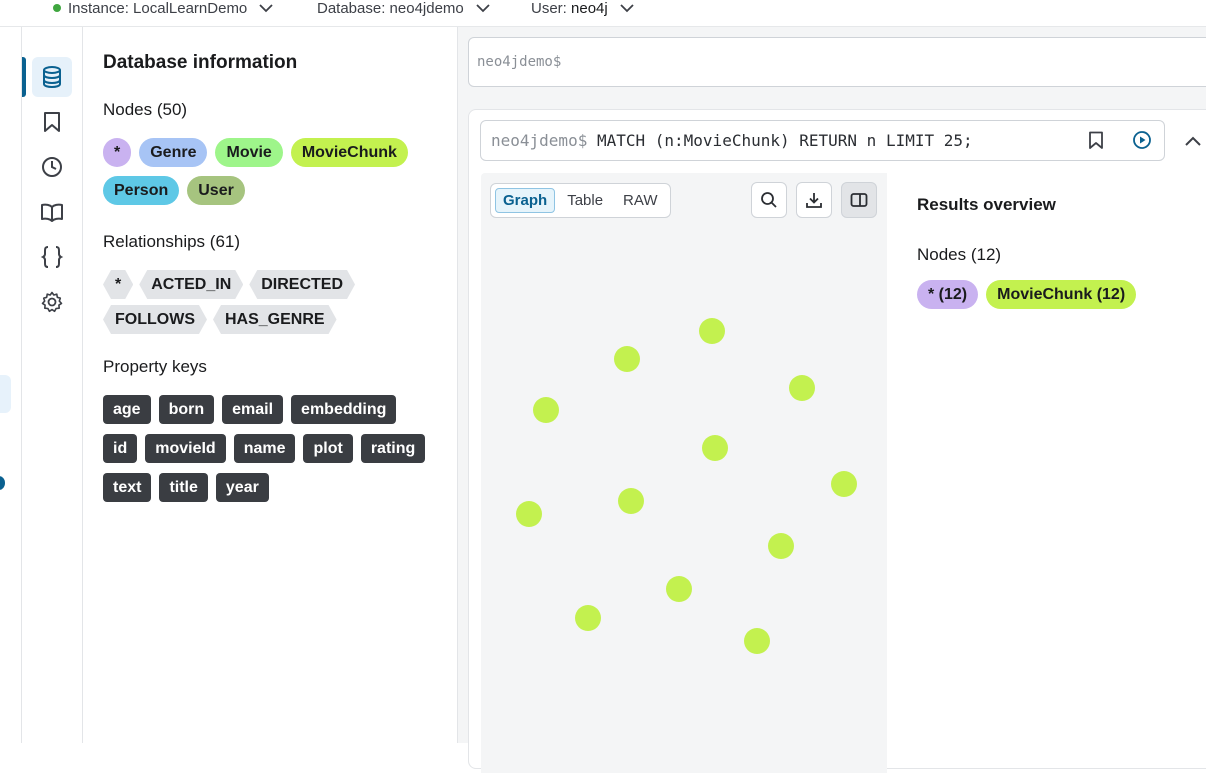 The width and height of the screenshot is (1206, 773). I want to click on property-key-chip-title: title, so click(183, 487).